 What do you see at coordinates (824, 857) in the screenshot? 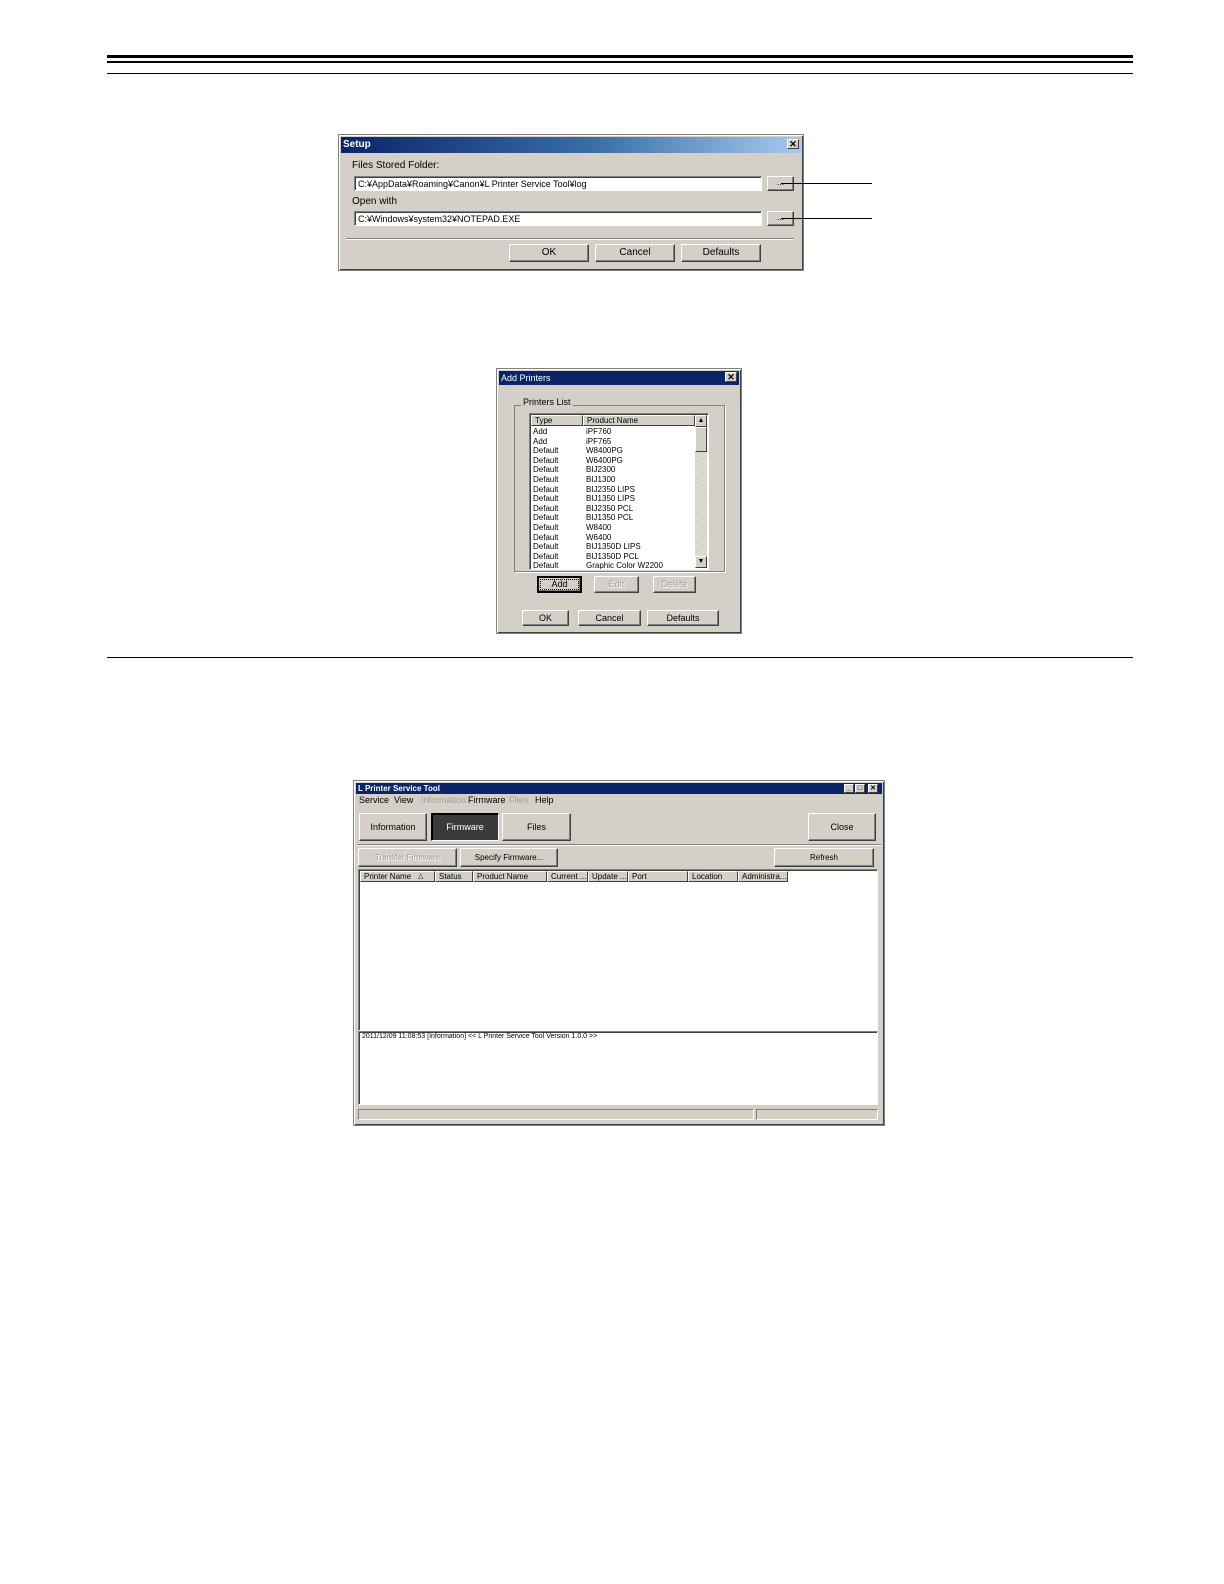
I see `refresh-button: Refresh` at bounding box center [824, 857].